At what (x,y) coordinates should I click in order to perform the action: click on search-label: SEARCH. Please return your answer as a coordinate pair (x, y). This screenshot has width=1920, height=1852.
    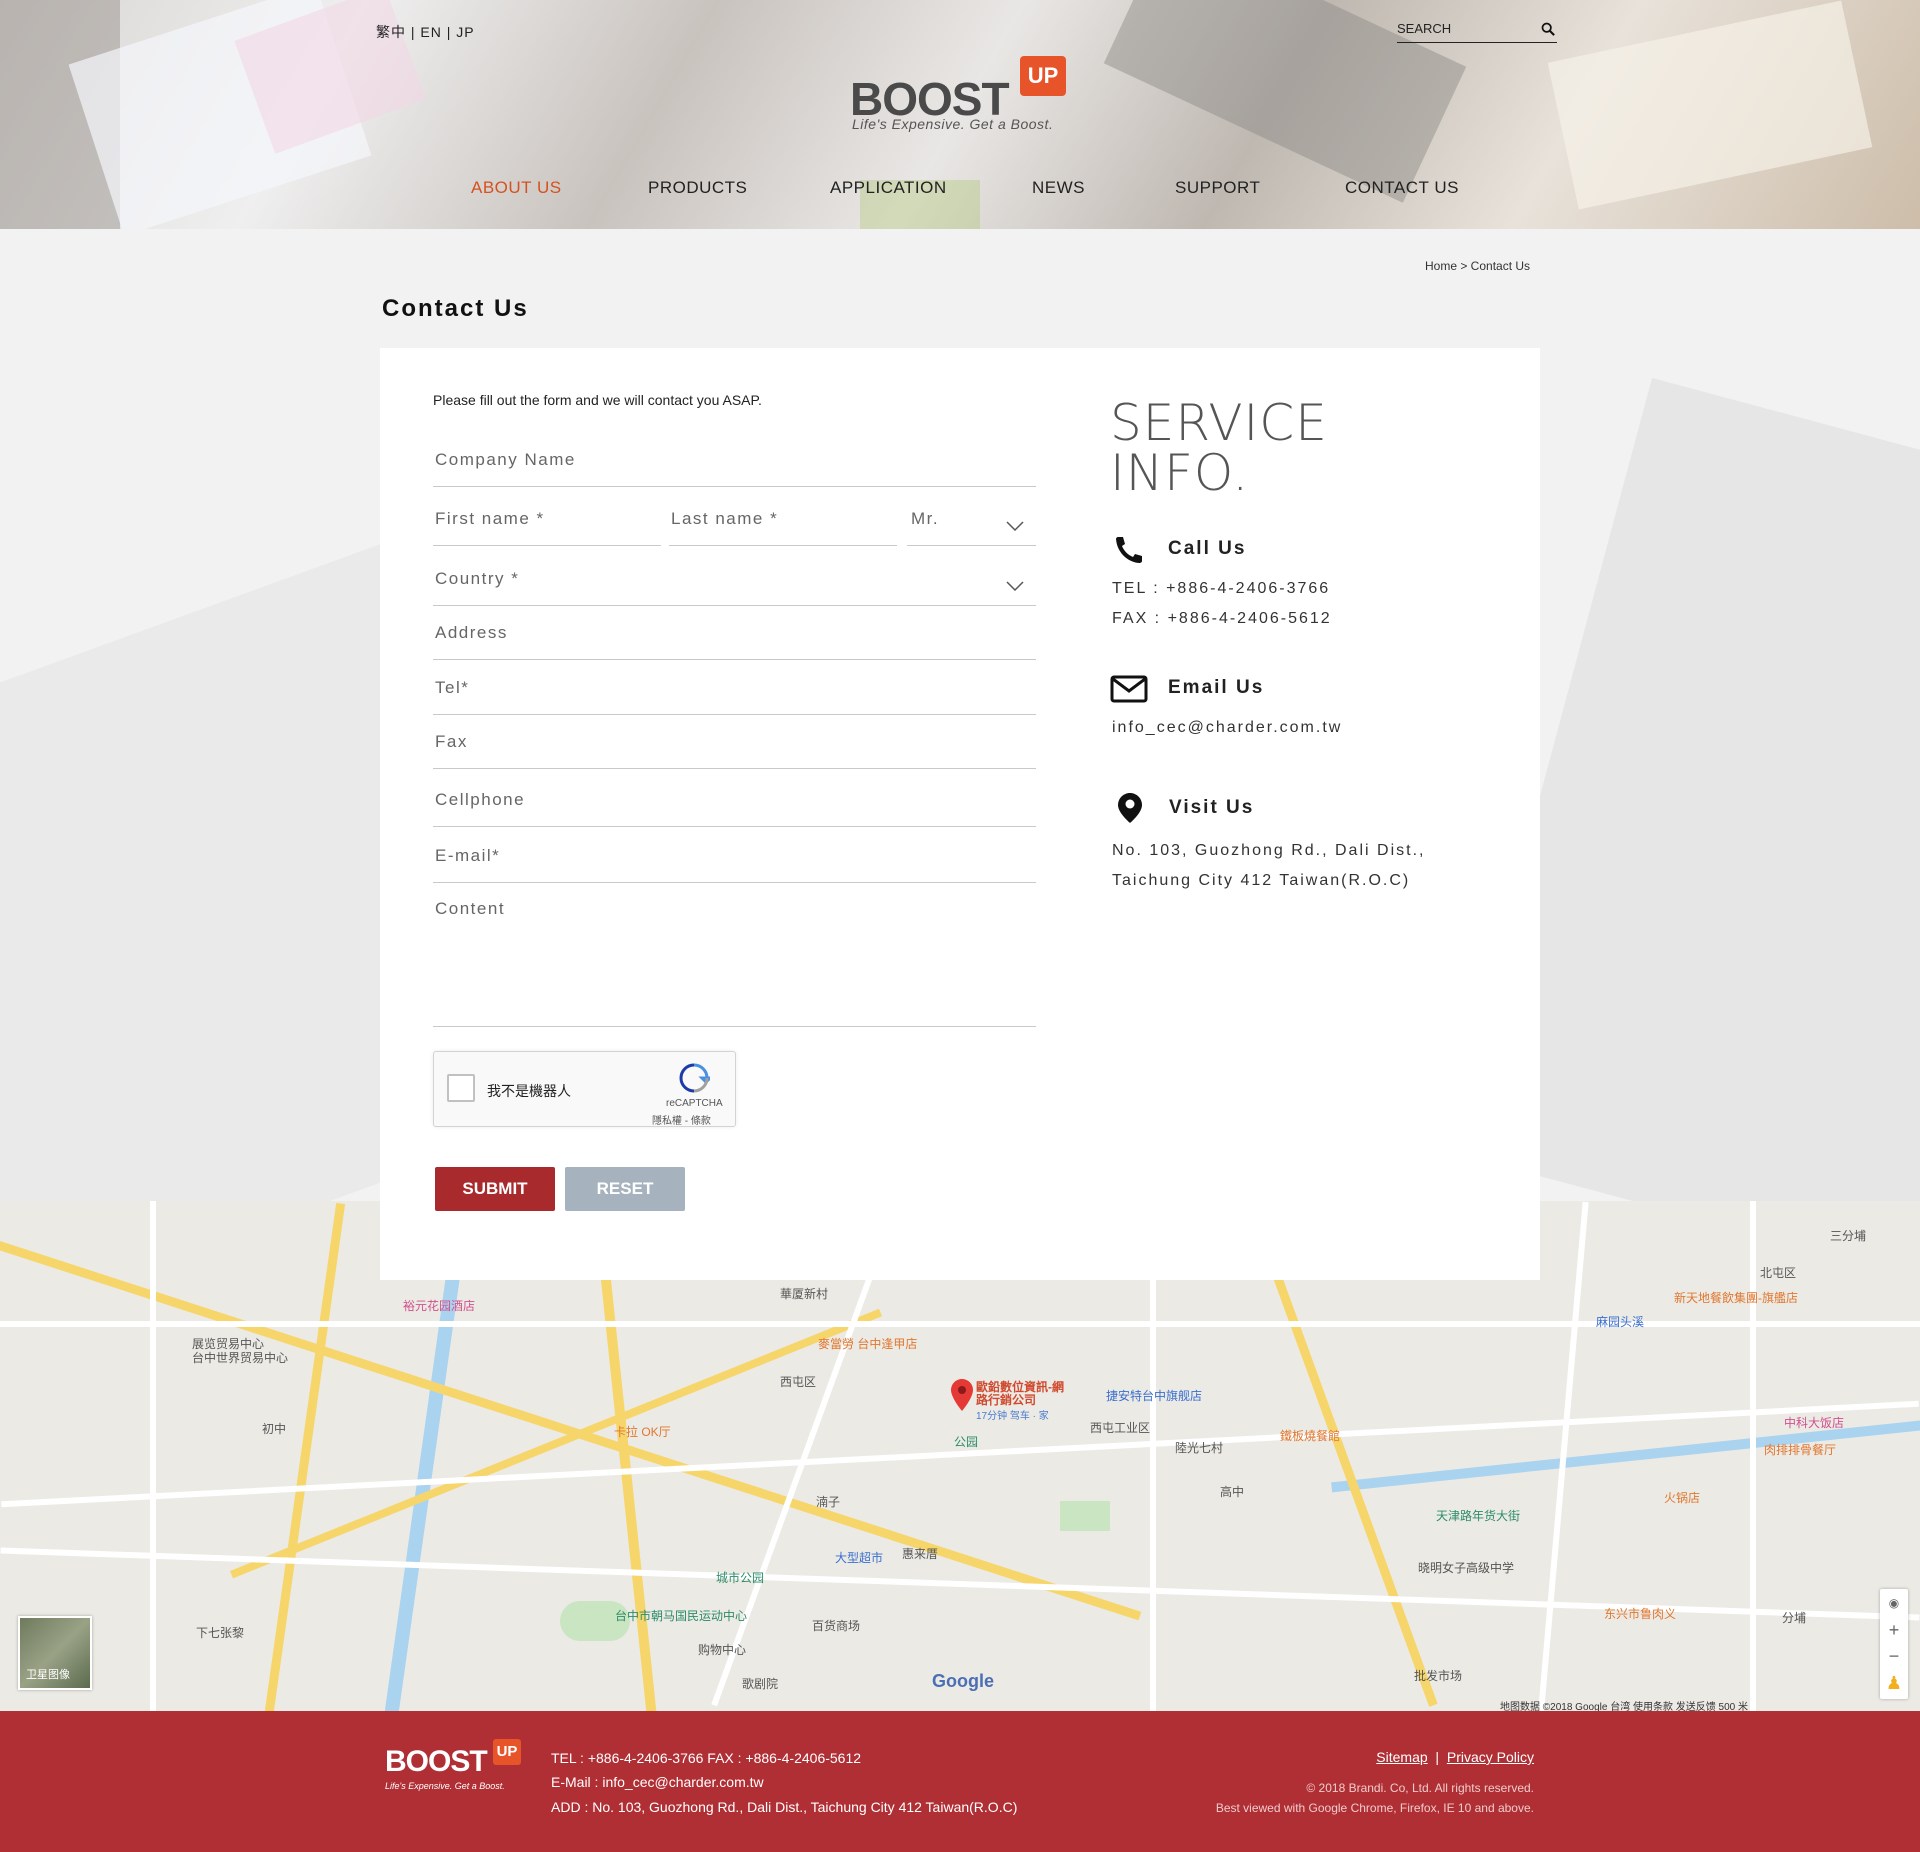
    Looking at the image, I should click on (1424, 28).